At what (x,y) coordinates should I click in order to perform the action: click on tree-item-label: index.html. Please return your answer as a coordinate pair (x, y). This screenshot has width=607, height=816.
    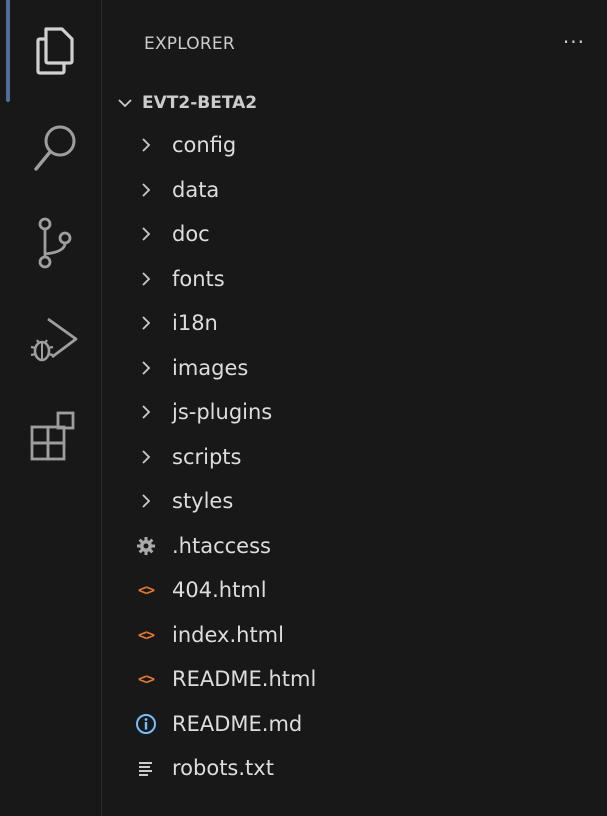
    Looking at the image, I should click on (228, 634).